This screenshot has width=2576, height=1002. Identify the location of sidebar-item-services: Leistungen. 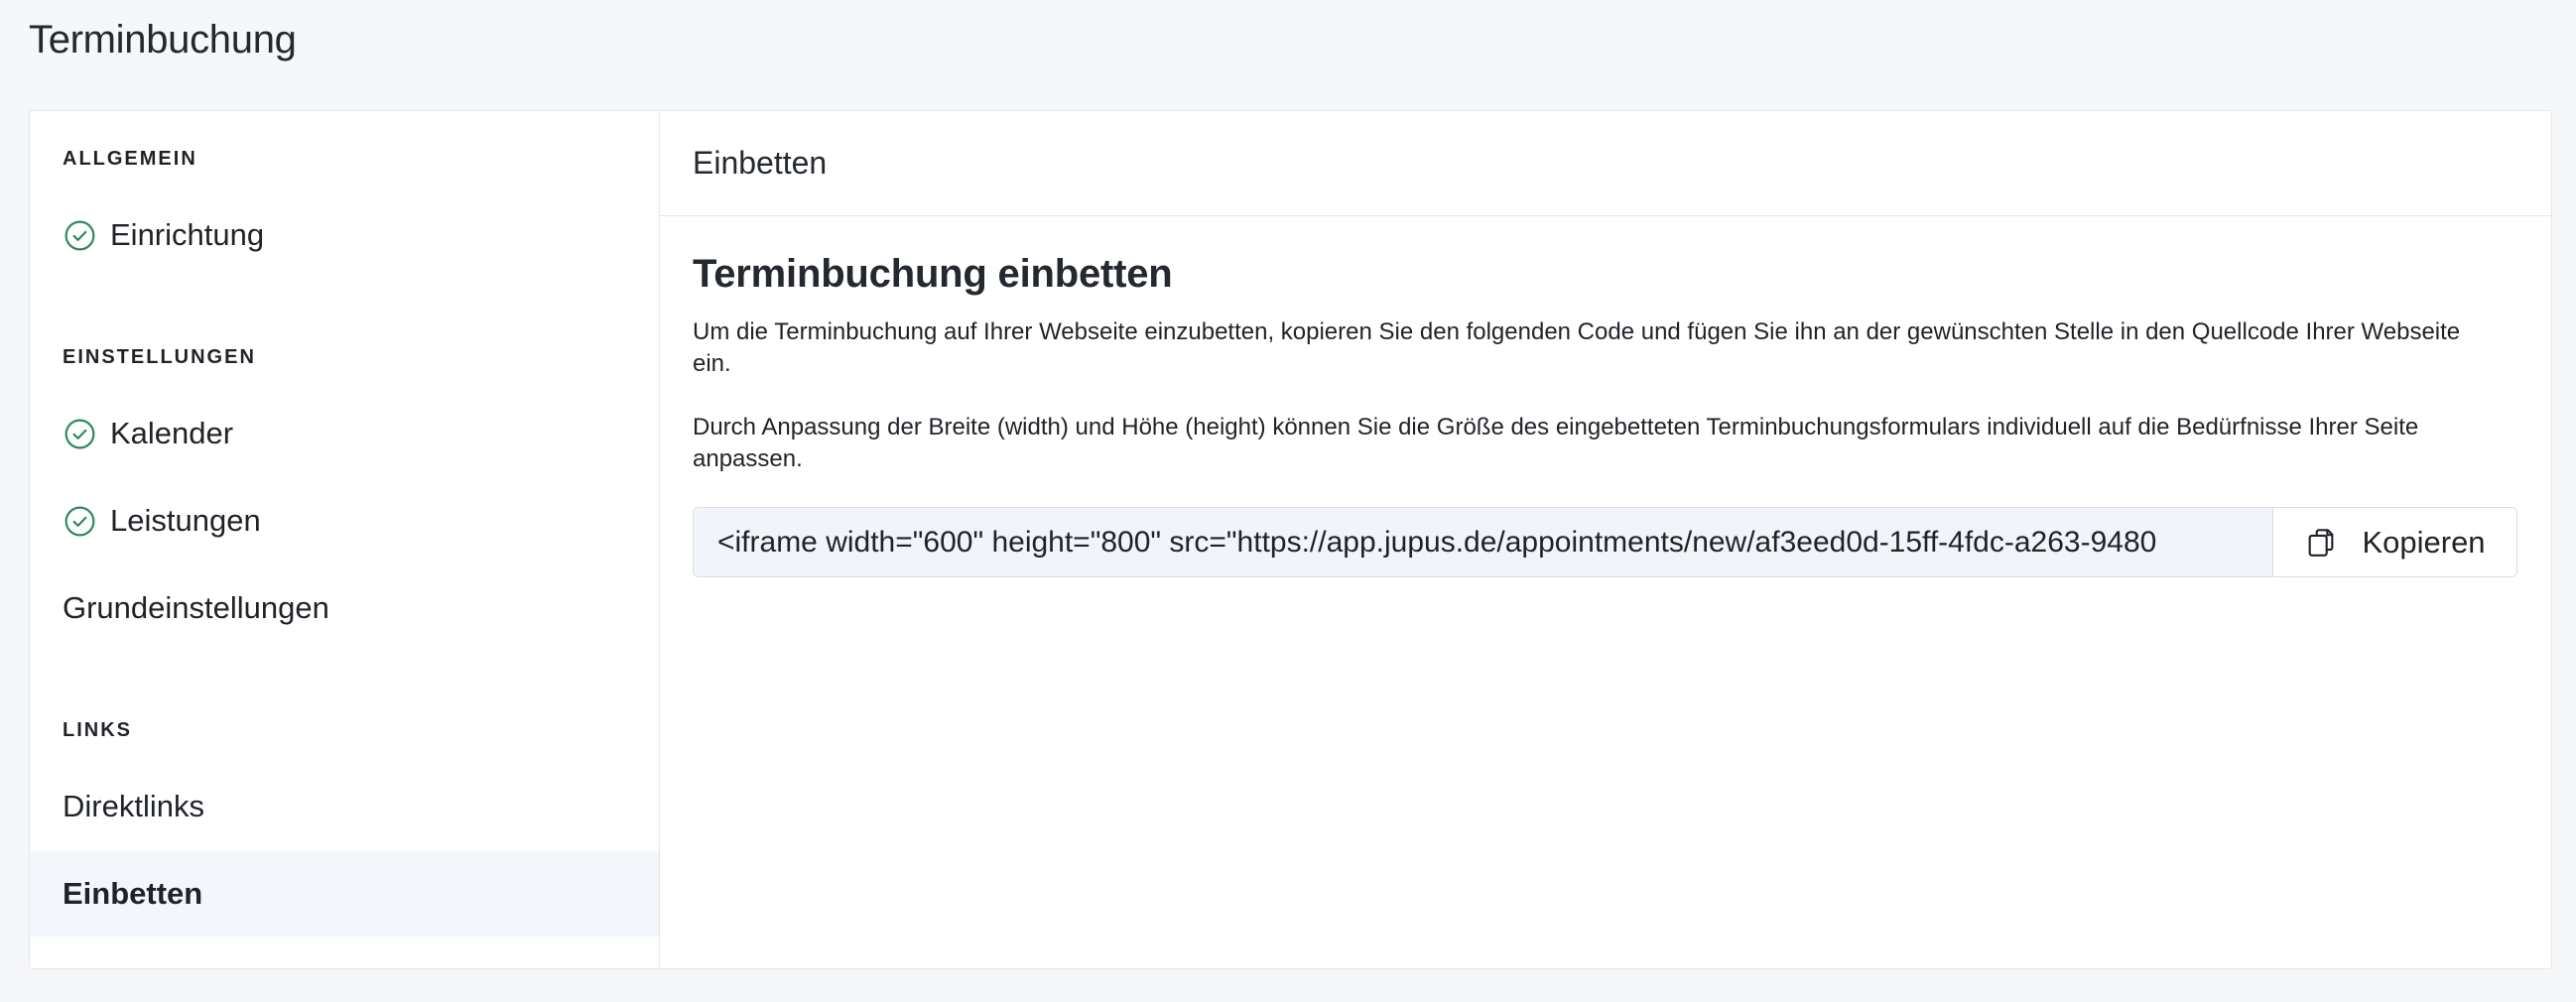
(344, 521).